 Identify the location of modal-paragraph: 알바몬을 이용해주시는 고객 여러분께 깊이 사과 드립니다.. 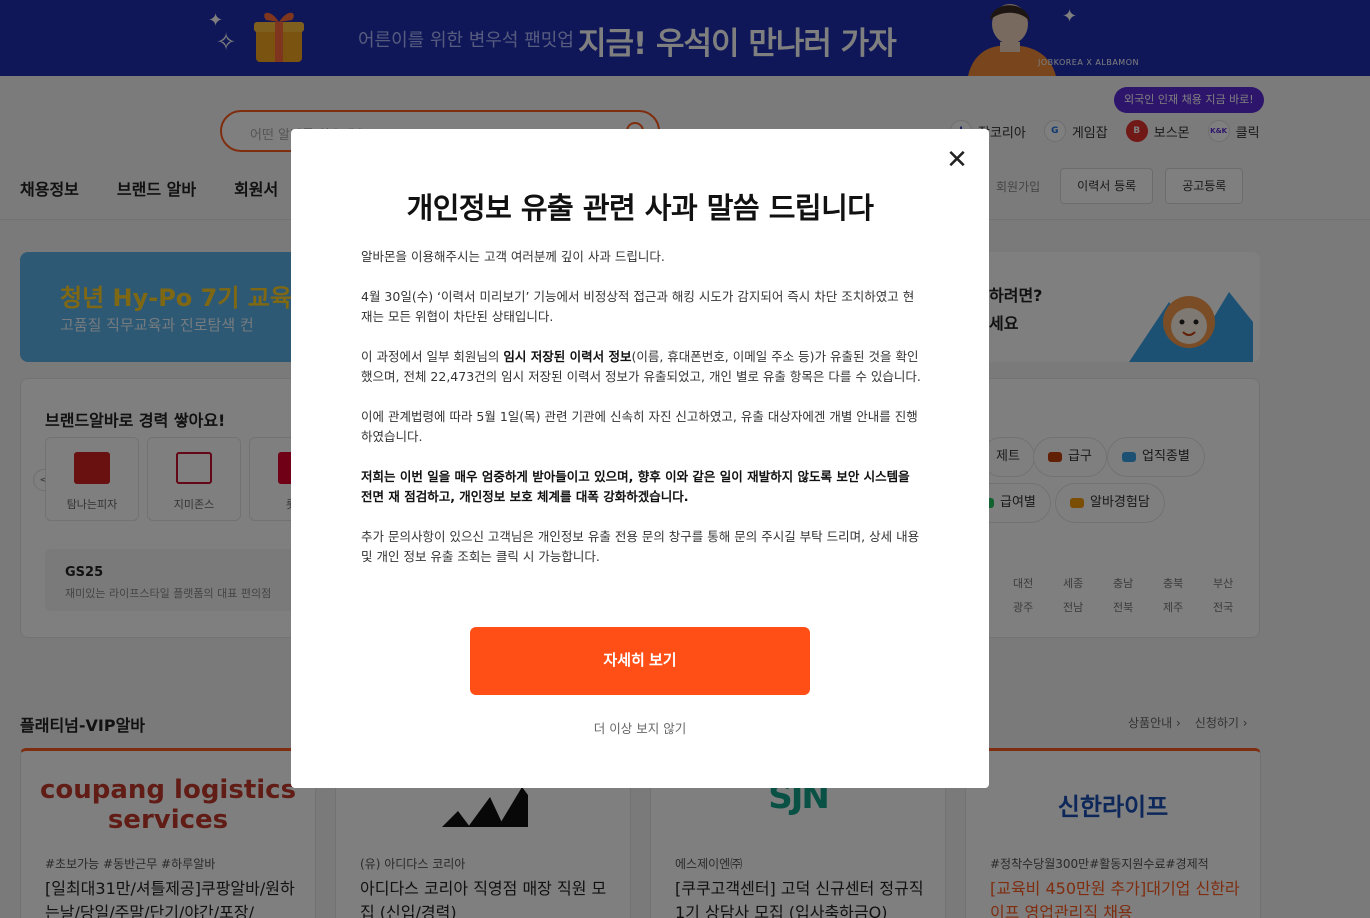
(513, 256).